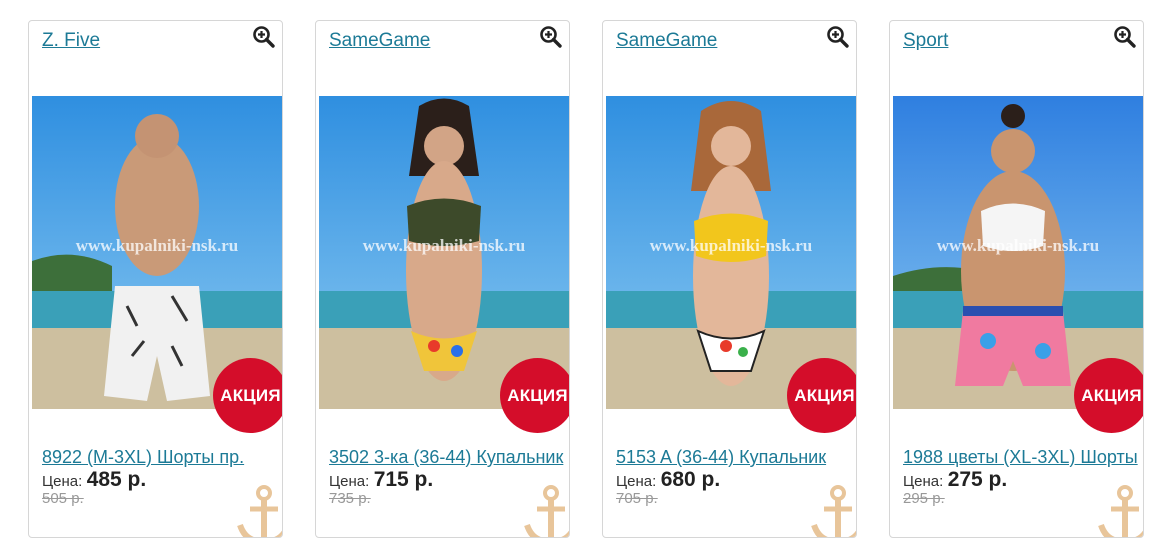  I want to click on brand-link: Z. Five, so click(71, 41).